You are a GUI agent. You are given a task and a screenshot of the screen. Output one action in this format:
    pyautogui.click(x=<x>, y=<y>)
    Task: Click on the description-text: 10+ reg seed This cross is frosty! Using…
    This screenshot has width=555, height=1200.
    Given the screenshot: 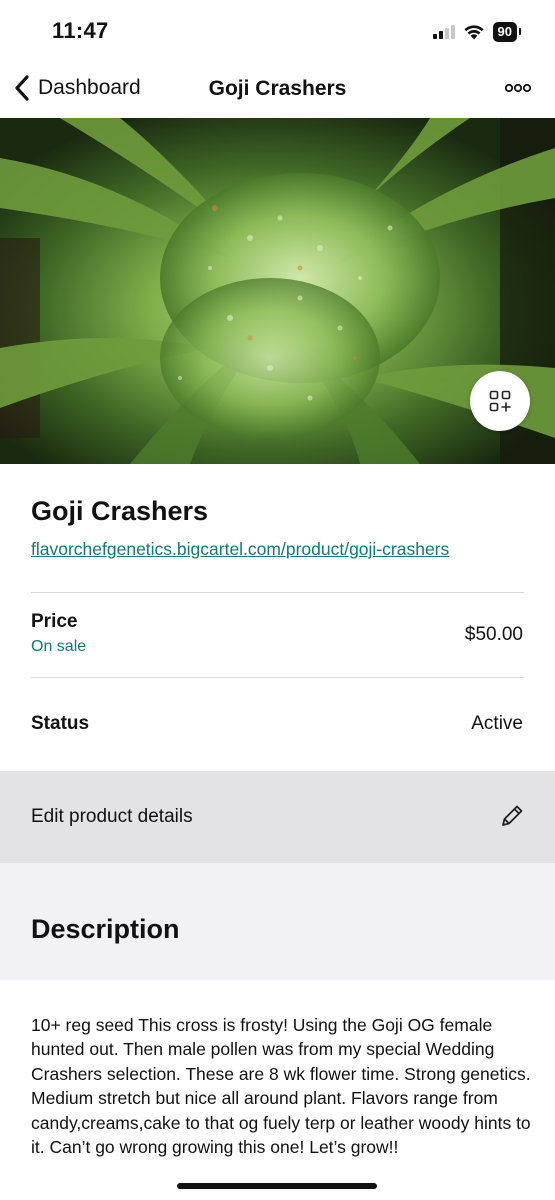 What is the action you would take?
    pyautogui.click(x=281, y=1086)
    